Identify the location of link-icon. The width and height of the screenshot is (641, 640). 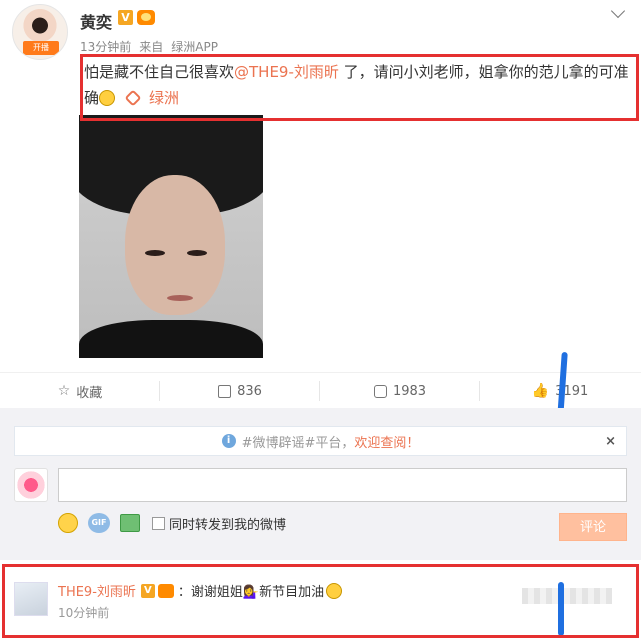
(133, 98).